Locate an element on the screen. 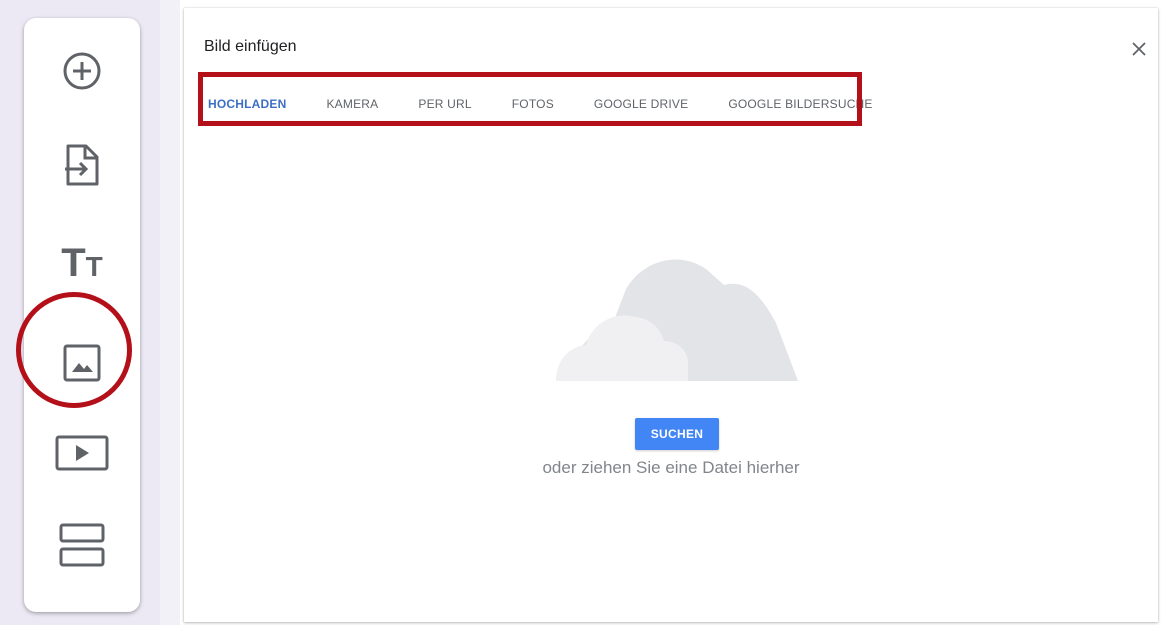  add-circle-icon is located at coordinates (82, 71).